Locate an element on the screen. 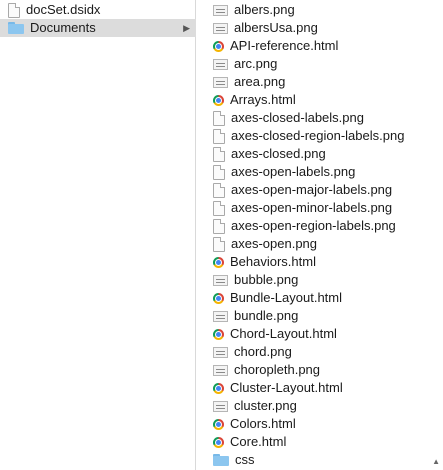  list-item-docset-dsidx: docSet.dsidx is located at coordinates (98, 10).